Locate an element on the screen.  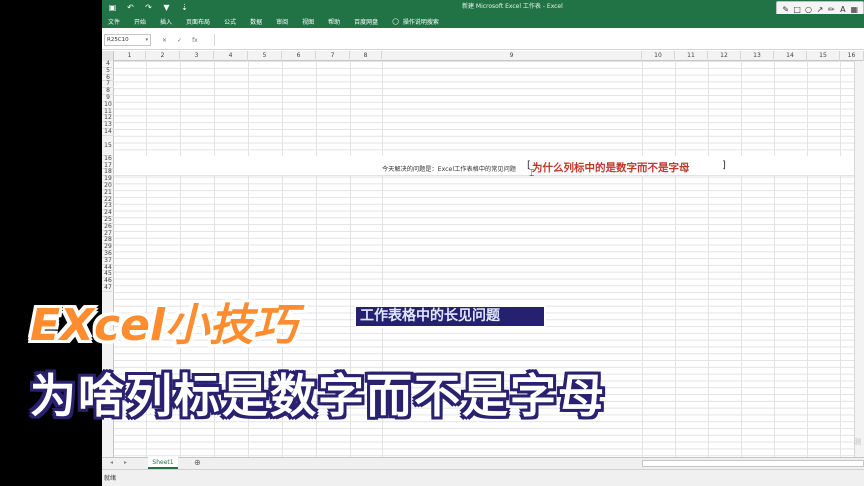
column-header: 5 is located at coordinates (265, 56).